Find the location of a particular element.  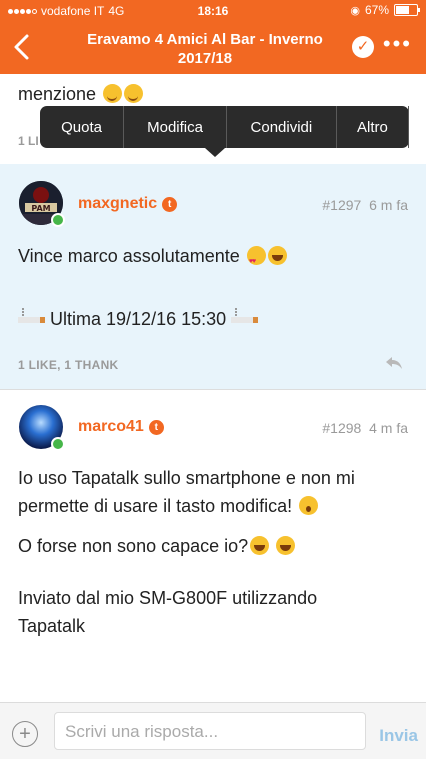

battery-info: ◉ 67% is located at coordinates (385, 10).